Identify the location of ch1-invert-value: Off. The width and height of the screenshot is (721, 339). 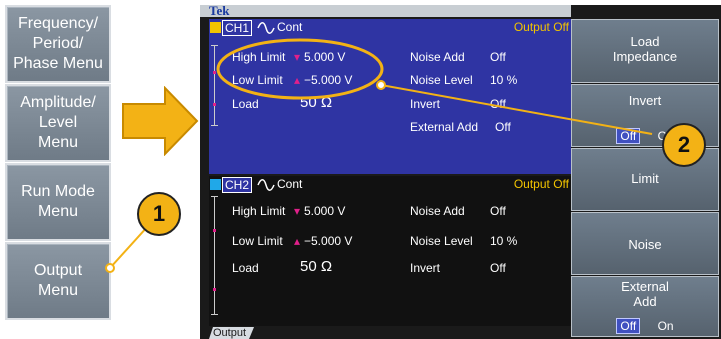
(498, 104).